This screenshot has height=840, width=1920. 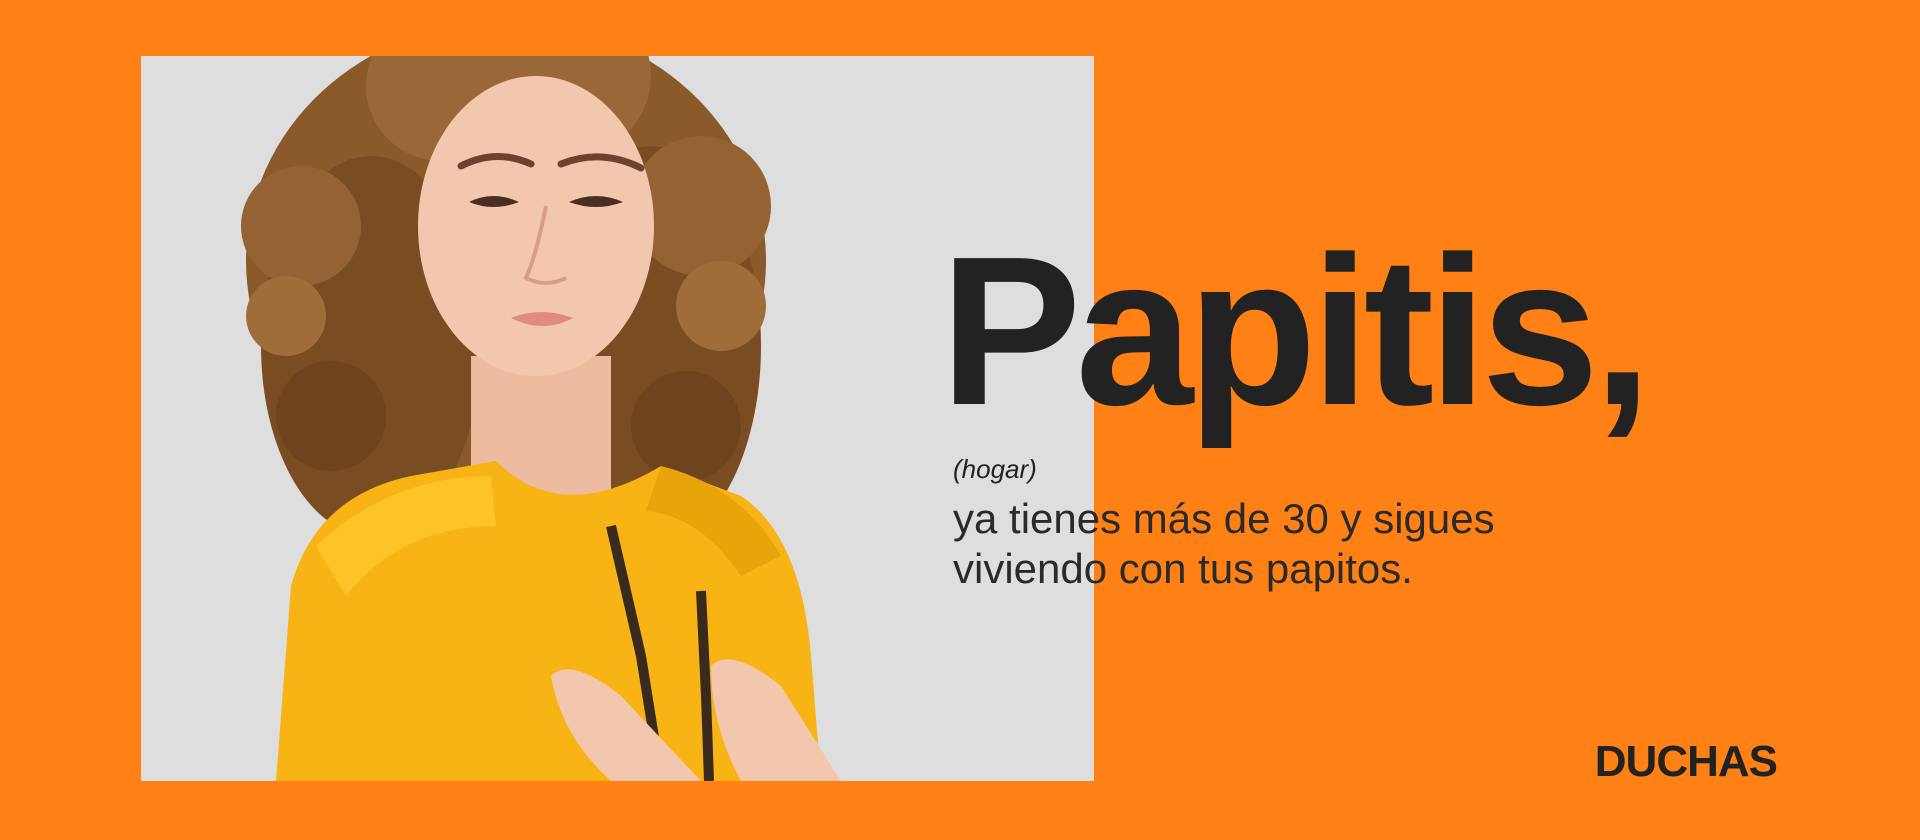 What do you see at coordinates (536, 226) in the screenshot?
I see `face` at bounding box center [536, 226].